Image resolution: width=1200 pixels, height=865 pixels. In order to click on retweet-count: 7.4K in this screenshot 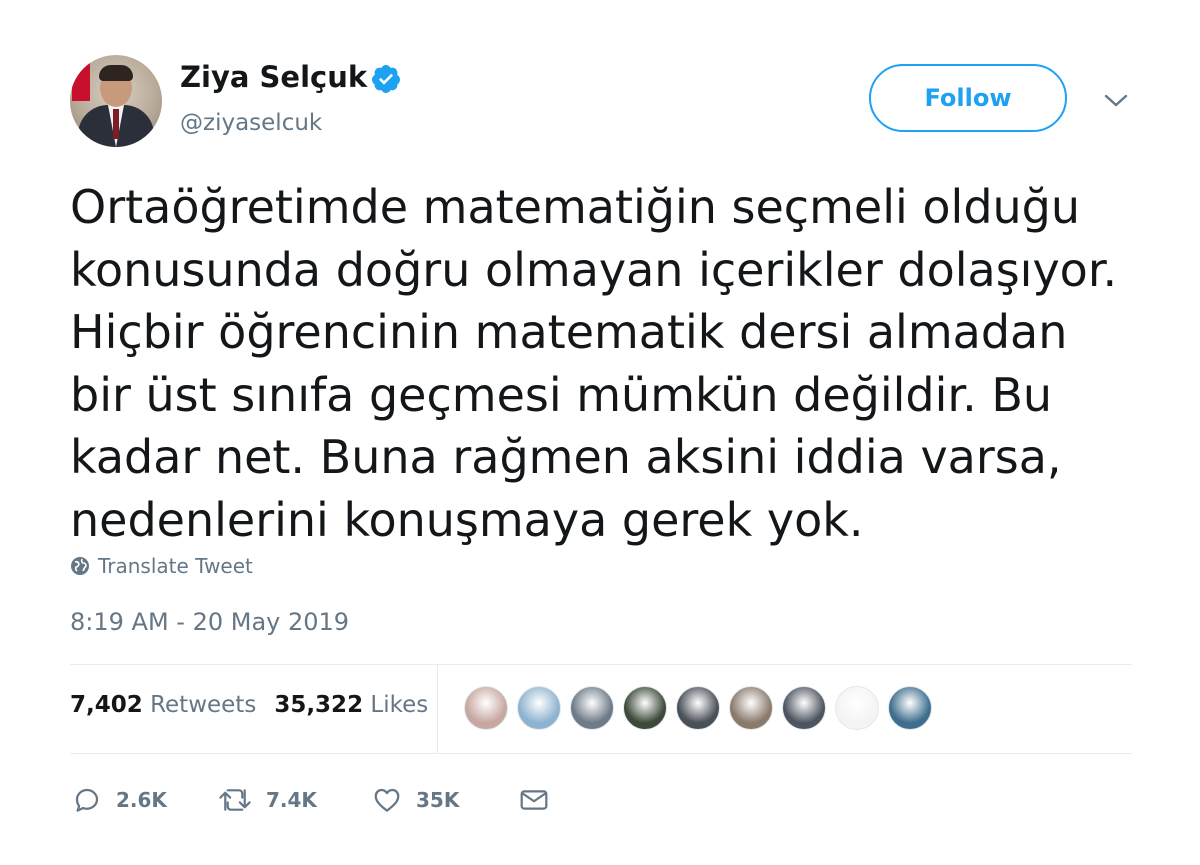, I will do `click(291, 800)`.